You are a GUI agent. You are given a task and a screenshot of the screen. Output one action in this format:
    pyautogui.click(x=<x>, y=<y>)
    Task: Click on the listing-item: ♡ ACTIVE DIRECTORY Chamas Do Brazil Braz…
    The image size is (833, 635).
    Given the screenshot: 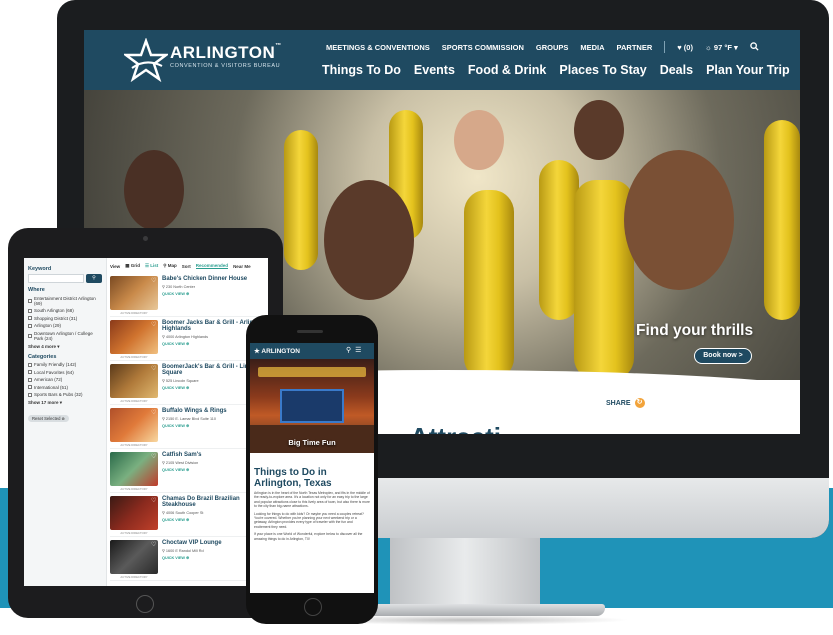 What is the action you would take?
    pyautogui.click(x=189, y=515)
    